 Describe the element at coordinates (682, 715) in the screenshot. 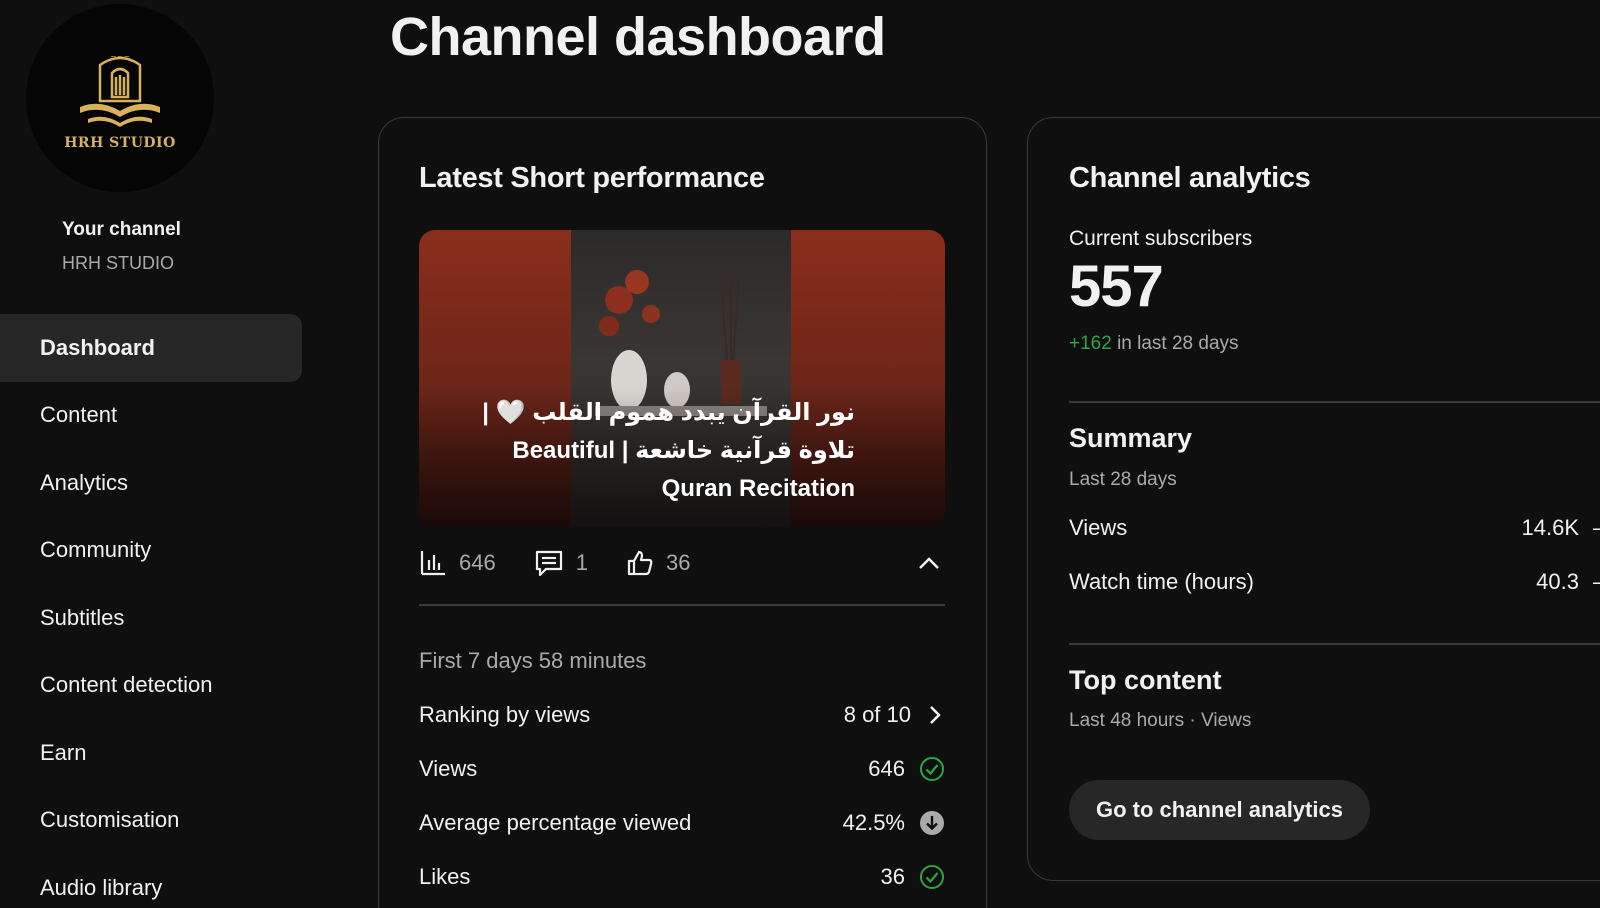

I see `metric-row-ranking: Ranking by views 8 of 10` at that location.